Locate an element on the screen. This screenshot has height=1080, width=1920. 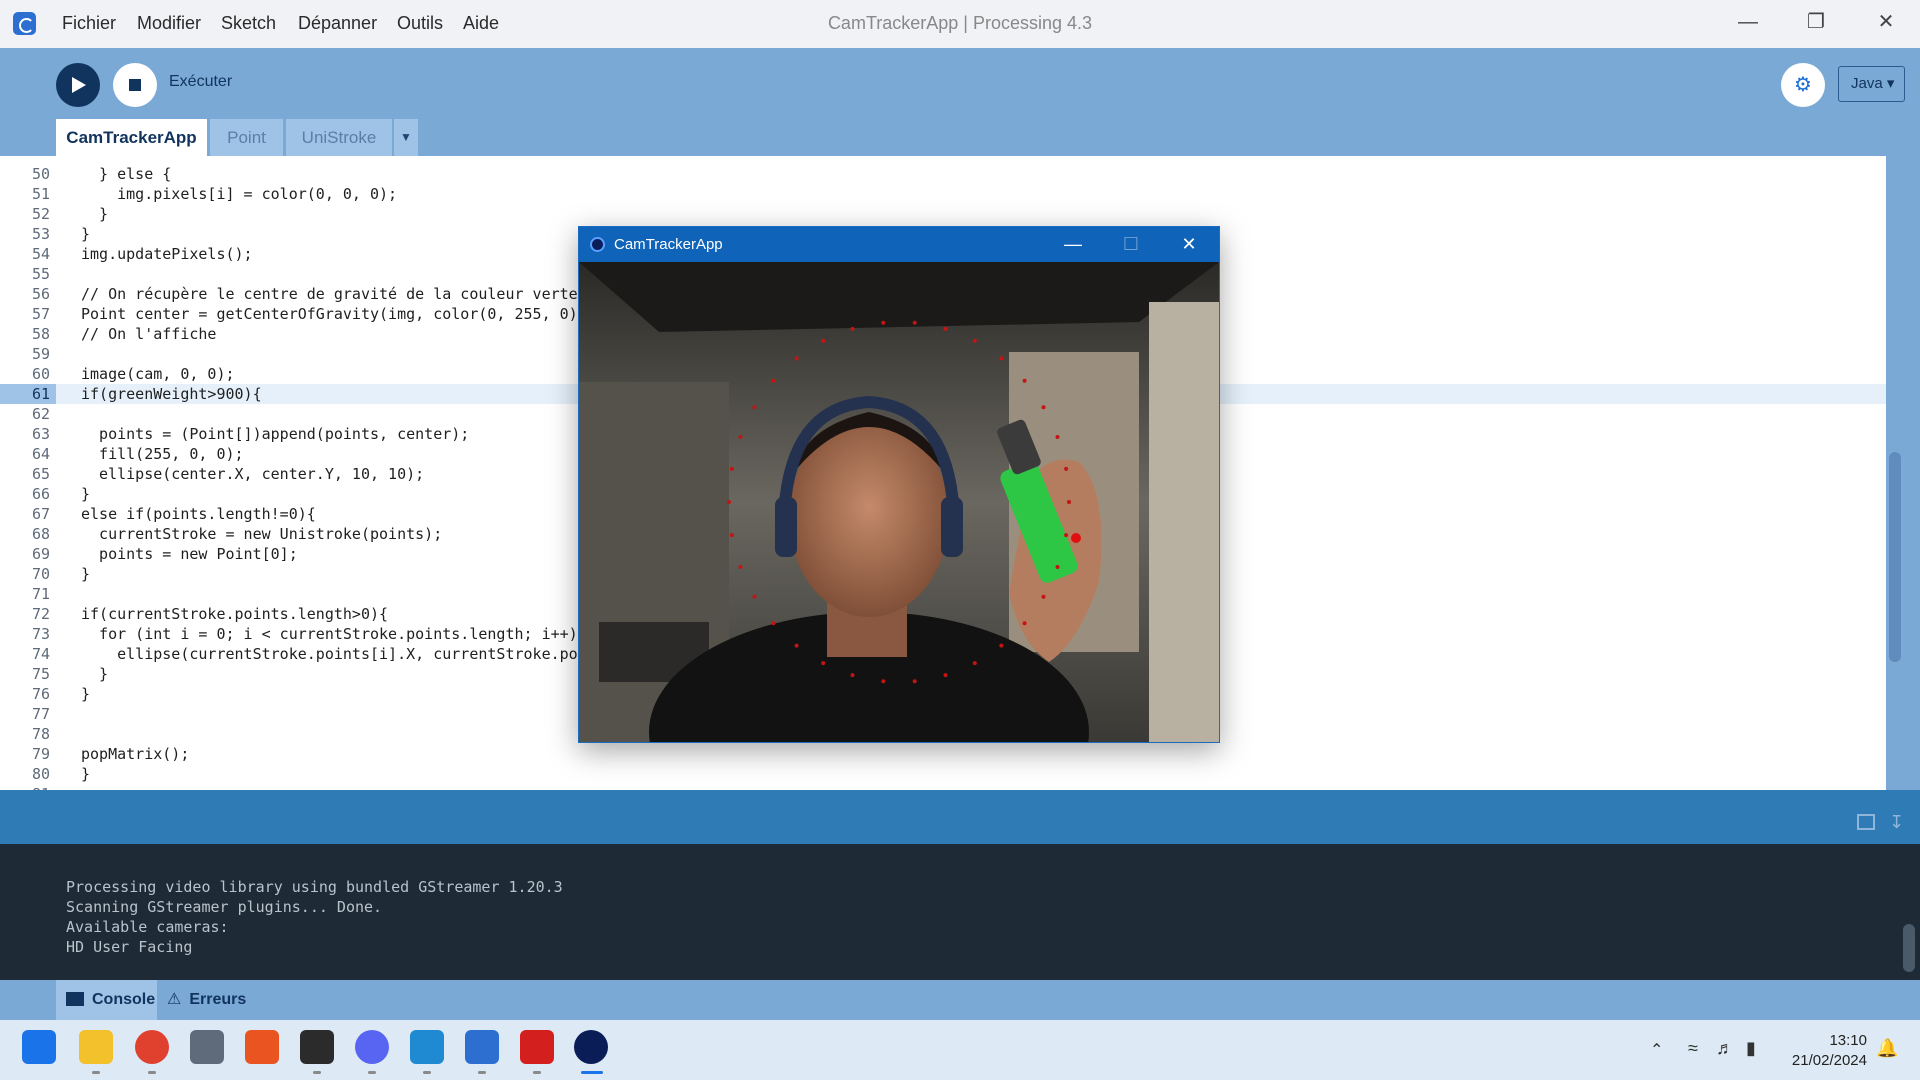
line-number: 69 is located at coordinates (40, 554).